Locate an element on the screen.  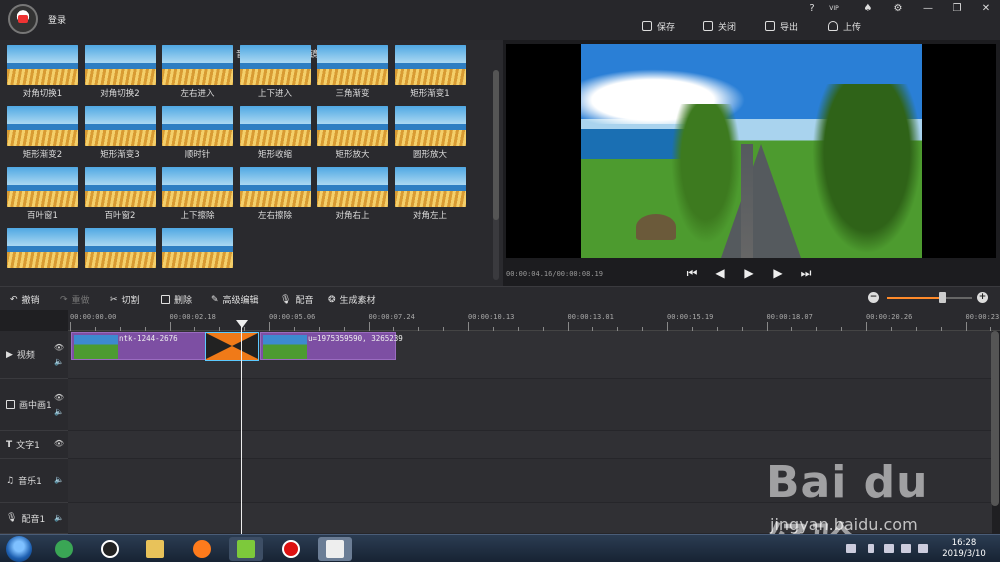
taskbar-app-qq is located at coordinates (110, 549).